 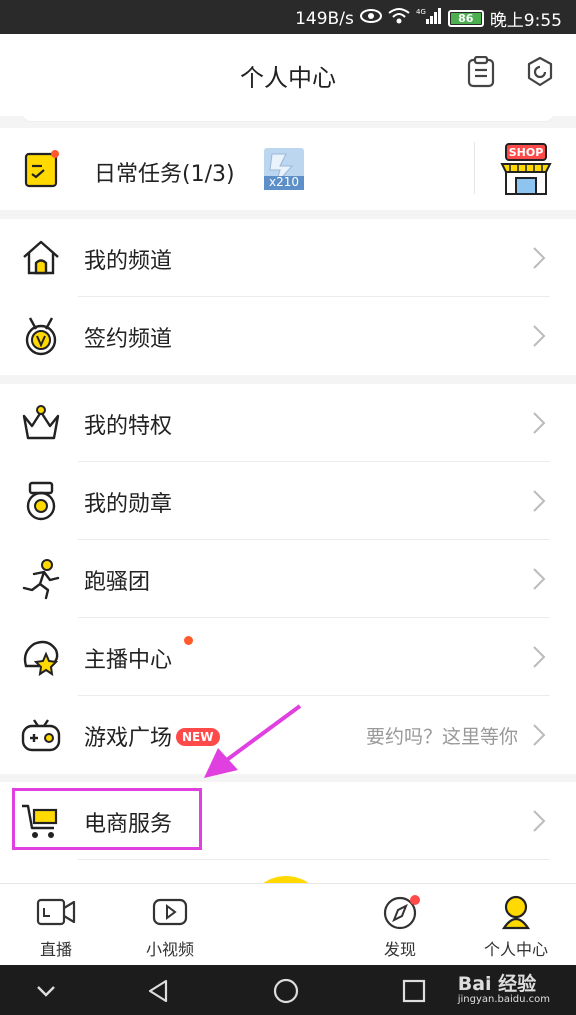 I want to click on reward-icon: x210, so click(x=284, y=169).